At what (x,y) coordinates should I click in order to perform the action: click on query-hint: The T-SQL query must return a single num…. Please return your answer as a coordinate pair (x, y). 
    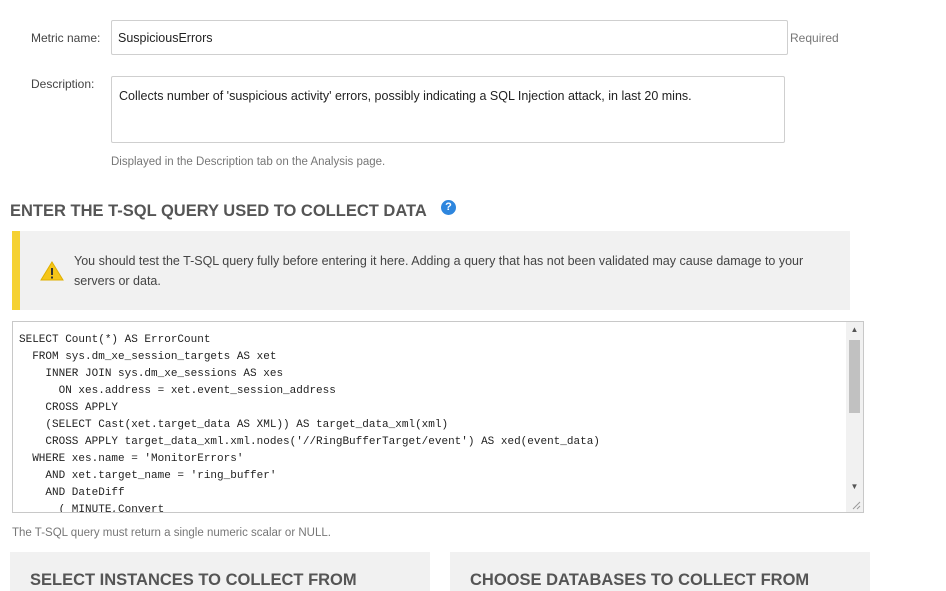
    Looking at the image, I should click on (171, 533).